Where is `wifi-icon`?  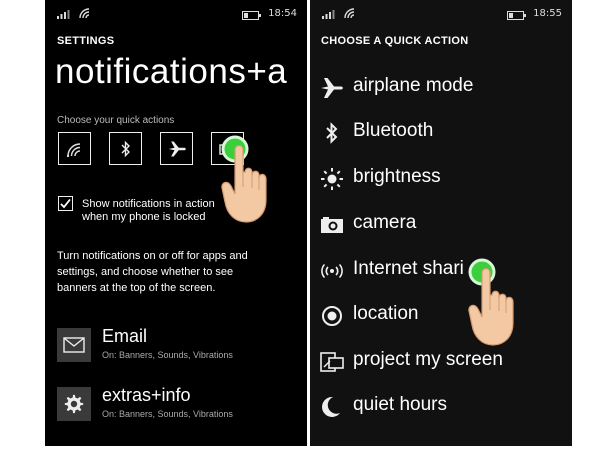
wifi-icon is located at coordinates (73, 149).